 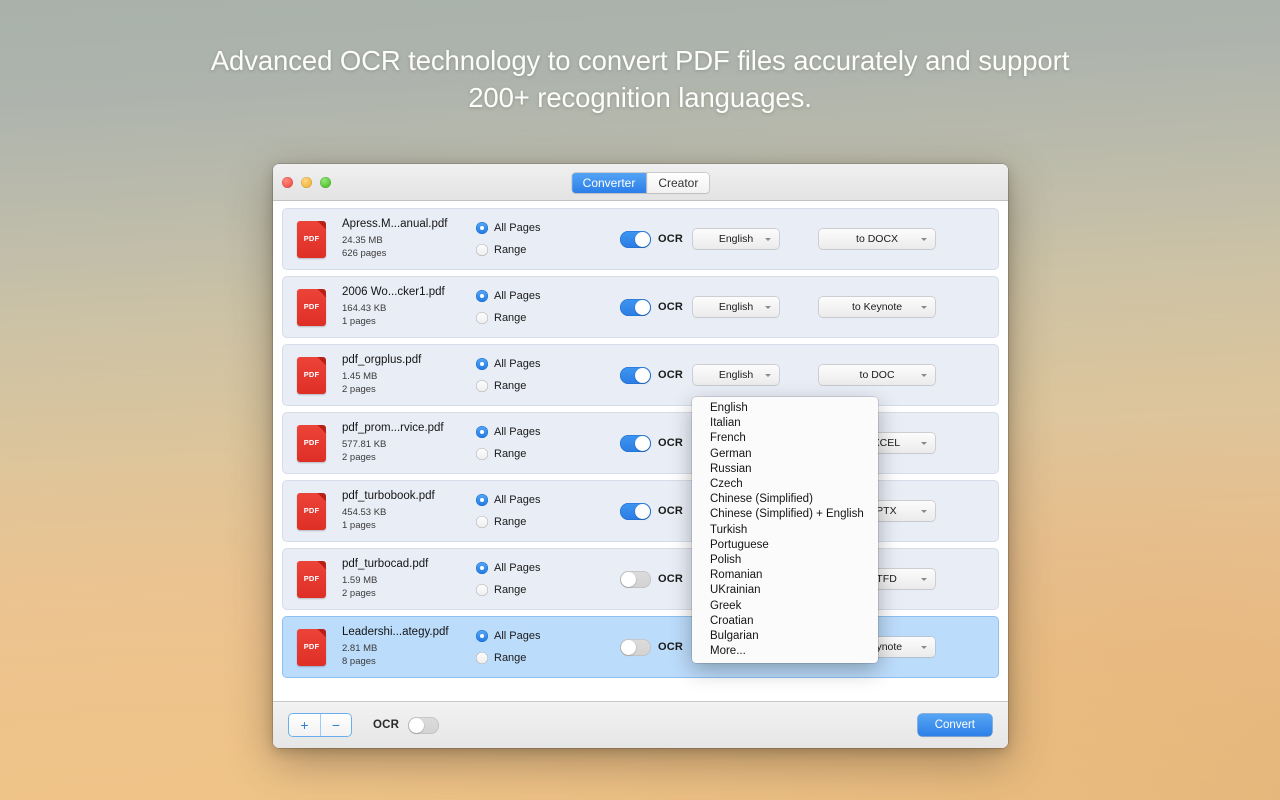 I want to click on language-menu-item: Russian, so click(x=785, y=469).